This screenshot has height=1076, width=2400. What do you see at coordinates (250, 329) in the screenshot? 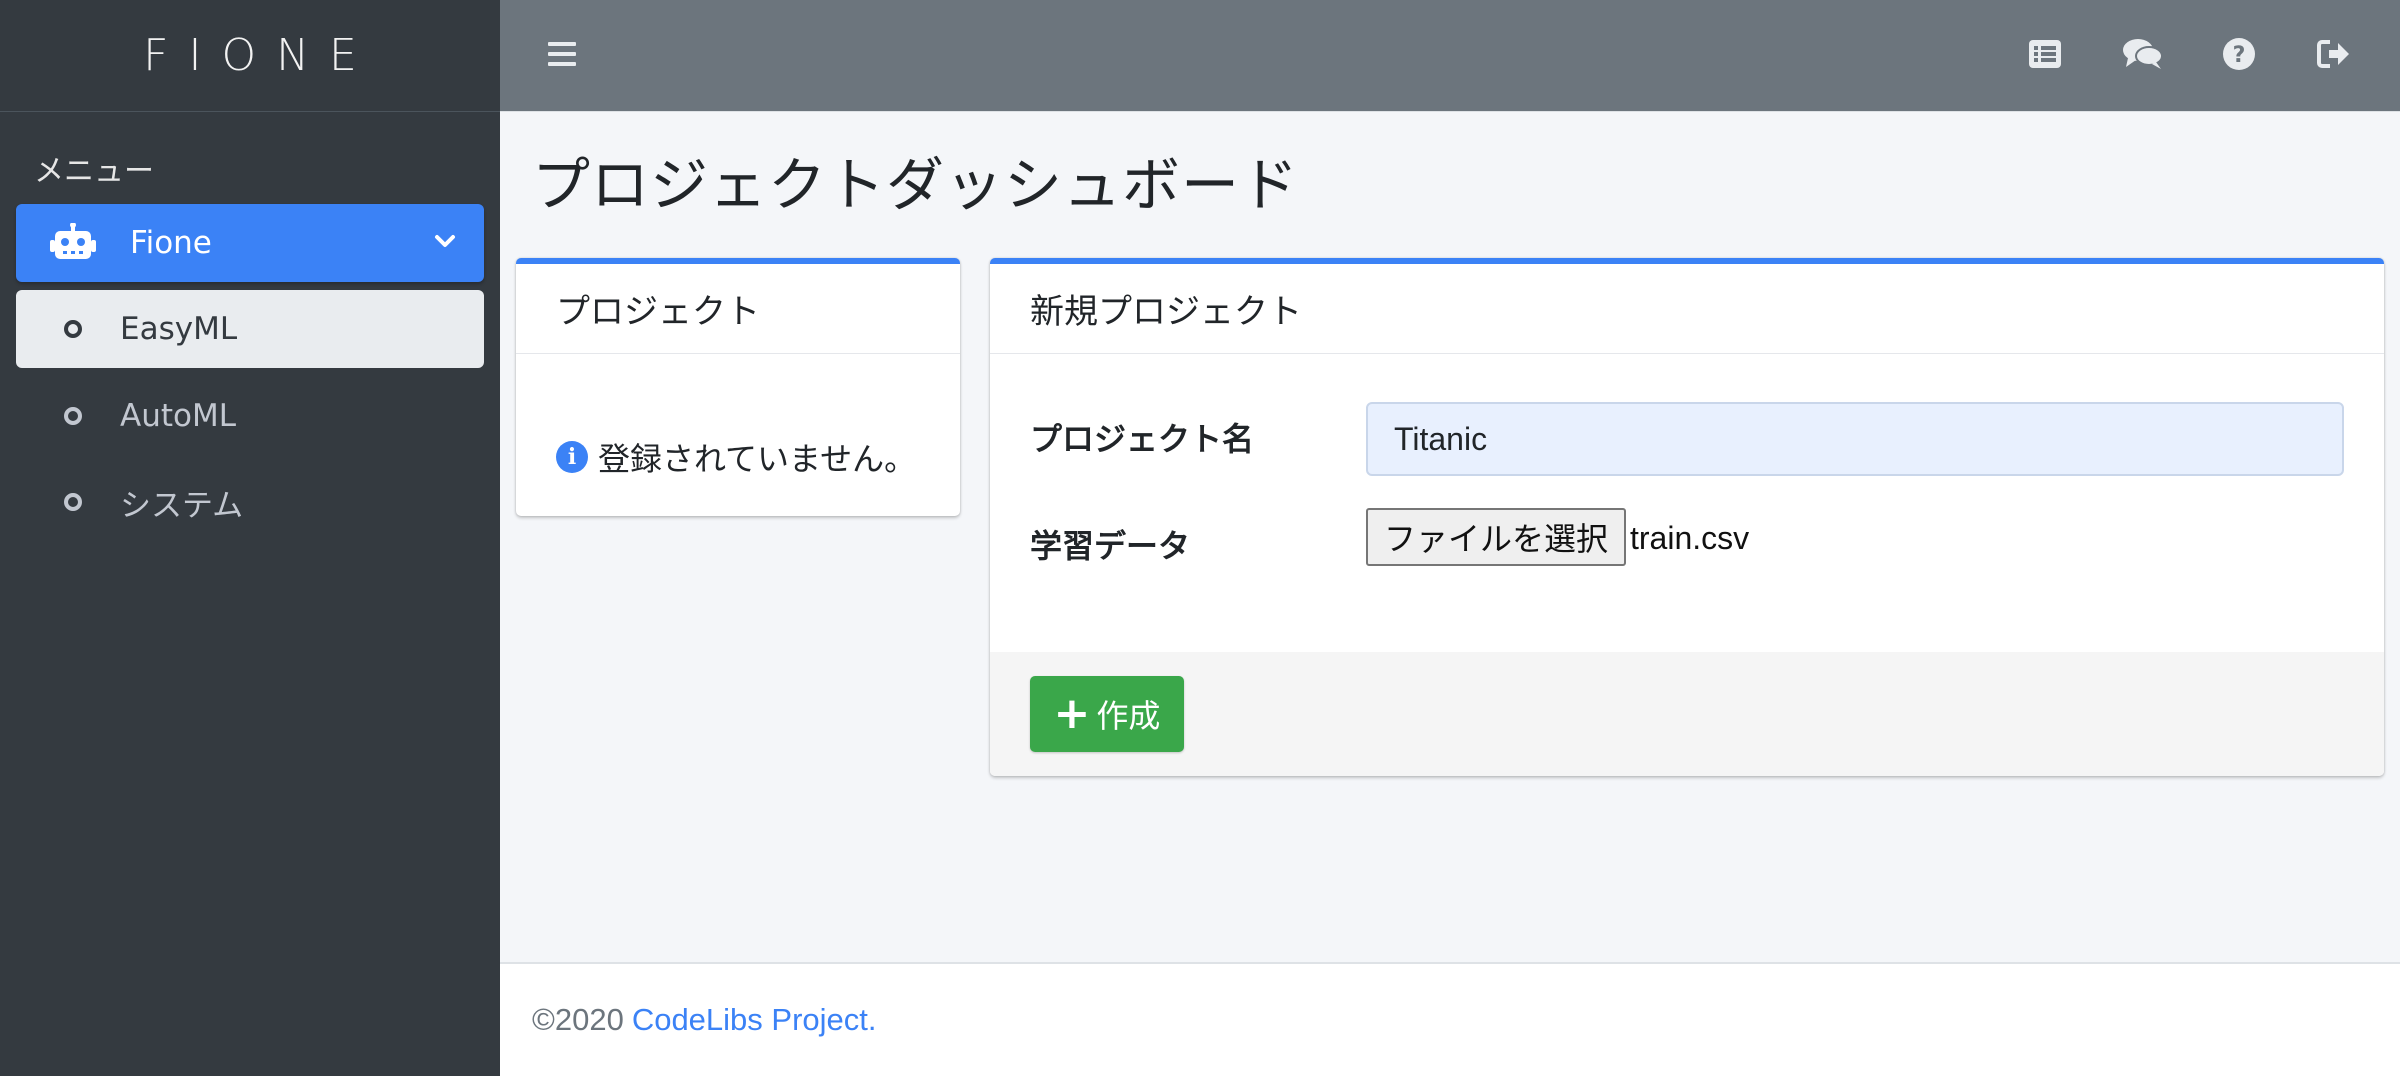
I see `sidebar-item-easyml: EasyML` at bounding box center [250, 329].